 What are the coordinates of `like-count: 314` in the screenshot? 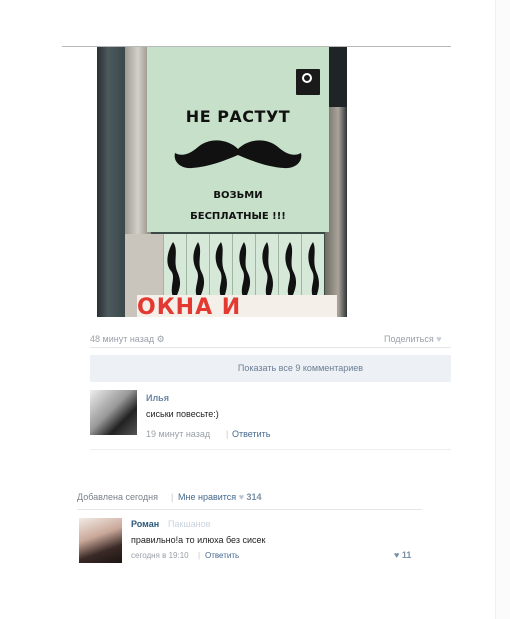 It's located at (254, 497).